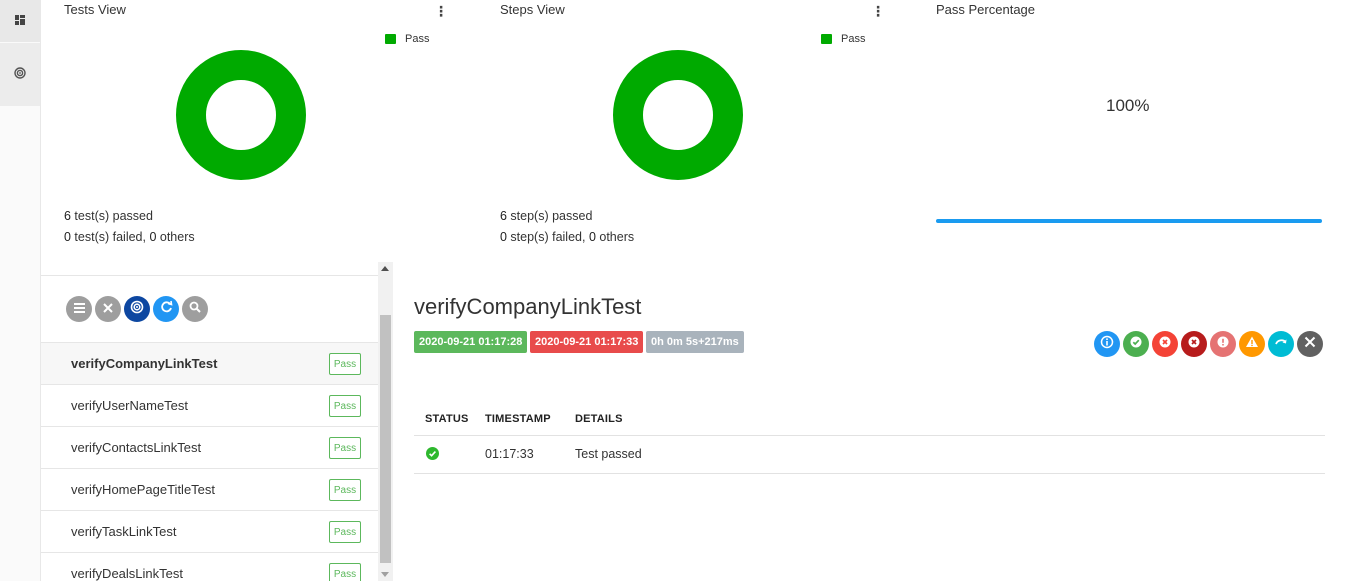  What do you see at coordinates (1128, 105) in the screenshot?
I see `pass-percentage-value: 100%` at bounding box center [1128, 105].